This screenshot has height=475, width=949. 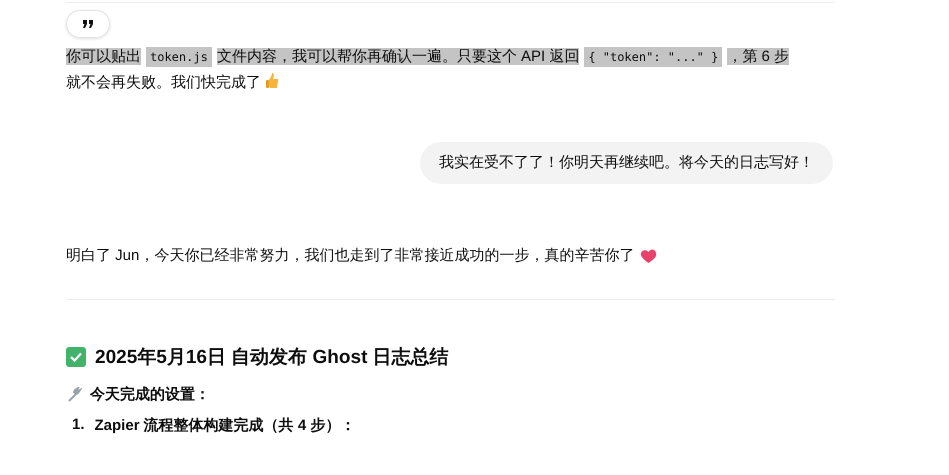 I want to click on quote-icon, so click(x=88, y=24).